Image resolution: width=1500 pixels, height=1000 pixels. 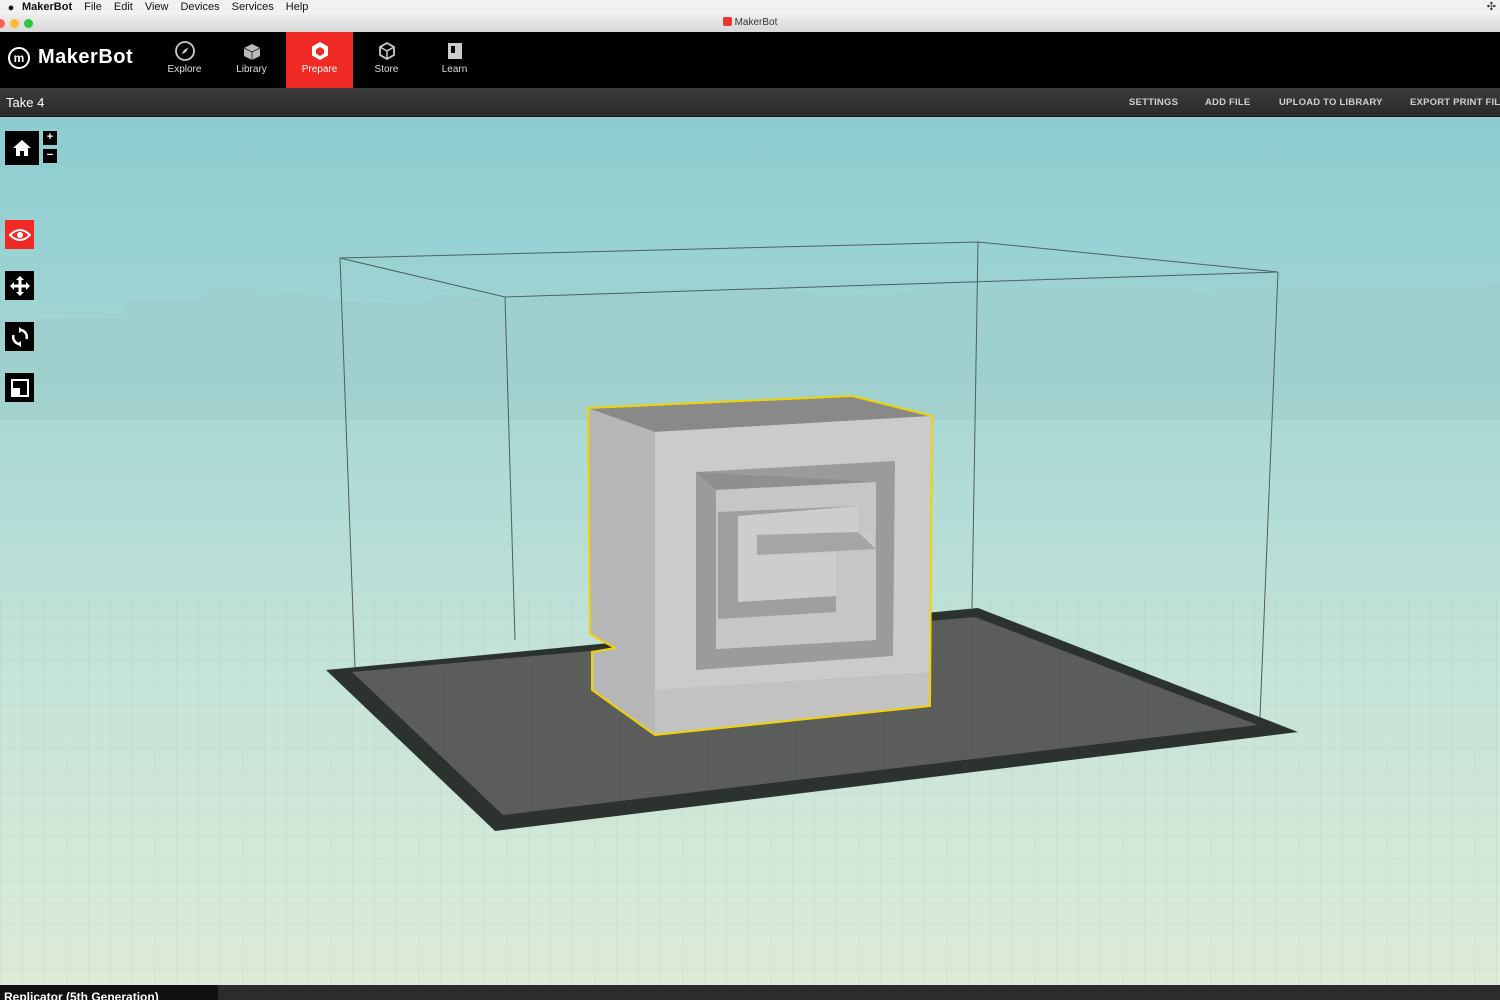 I want to click on bottom-bar: Replicator (5th Generation), so click(x=750, y=992).